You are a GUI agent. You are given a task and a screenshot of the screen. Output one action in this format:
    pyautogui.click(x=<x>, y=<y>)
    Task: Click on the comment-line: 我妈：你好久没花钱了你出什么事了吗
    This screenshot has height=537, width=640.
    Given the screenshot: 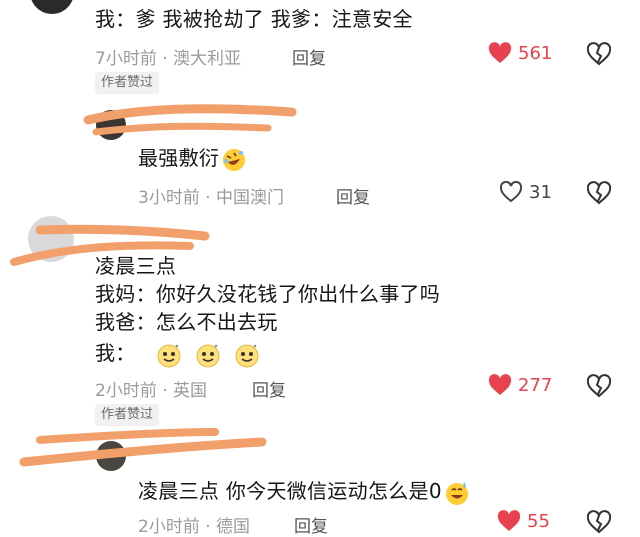 What is the action you would take?
    pyautogui.click(x=268, y=294)
    